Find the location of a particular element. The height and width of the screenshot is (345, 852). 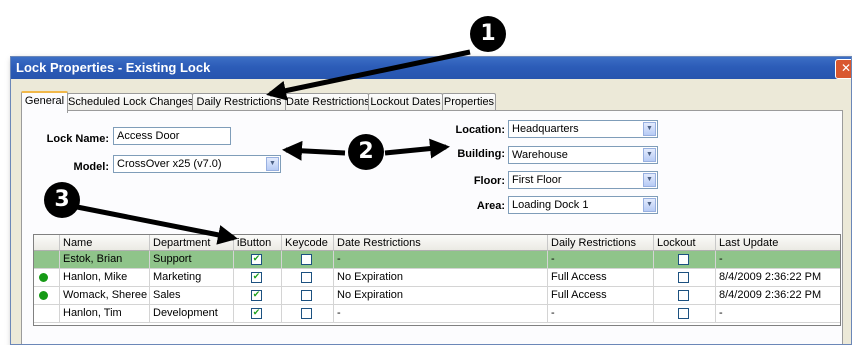

arrow-to-location is located at coordinates (417, 148).